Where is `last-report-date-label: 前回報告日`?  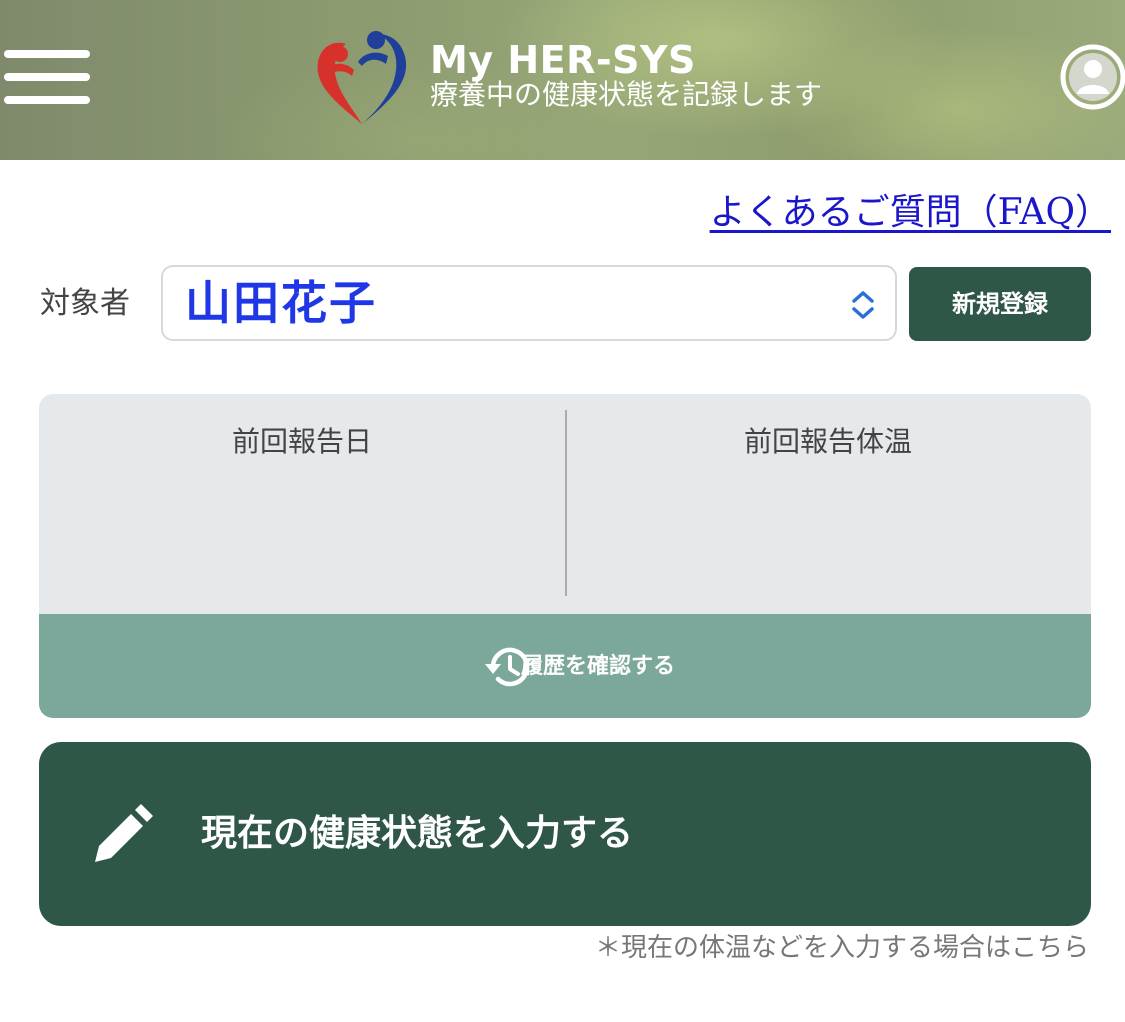 last-report-date-label: 前回報告日 is located at coordinates (301, 441).